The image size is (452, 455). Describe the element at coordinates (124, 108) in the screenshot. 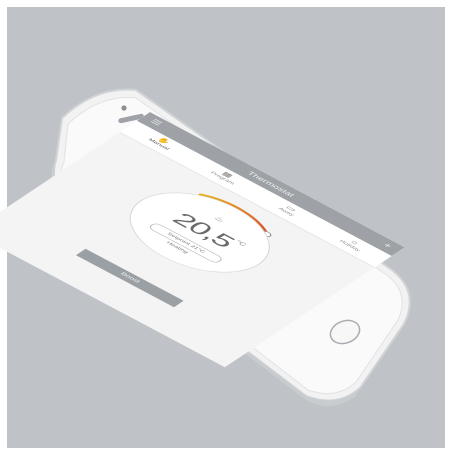

I see `camera-icon` at that location.